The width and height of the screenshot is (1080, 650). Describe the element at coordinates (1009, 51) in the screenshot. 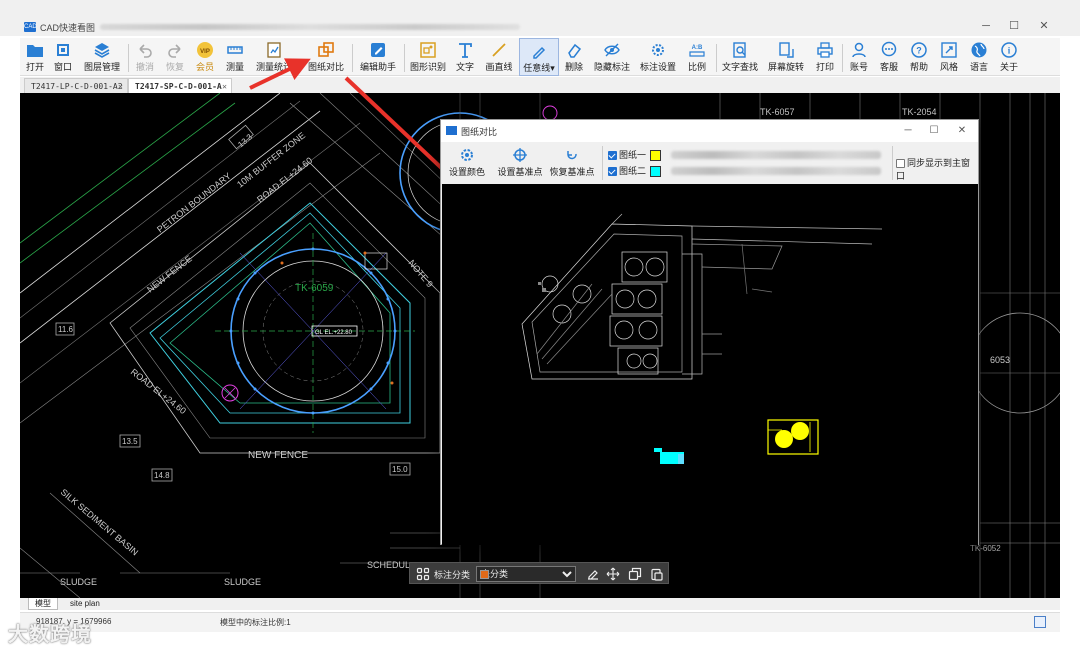

I see `svg-text: i` at that location.